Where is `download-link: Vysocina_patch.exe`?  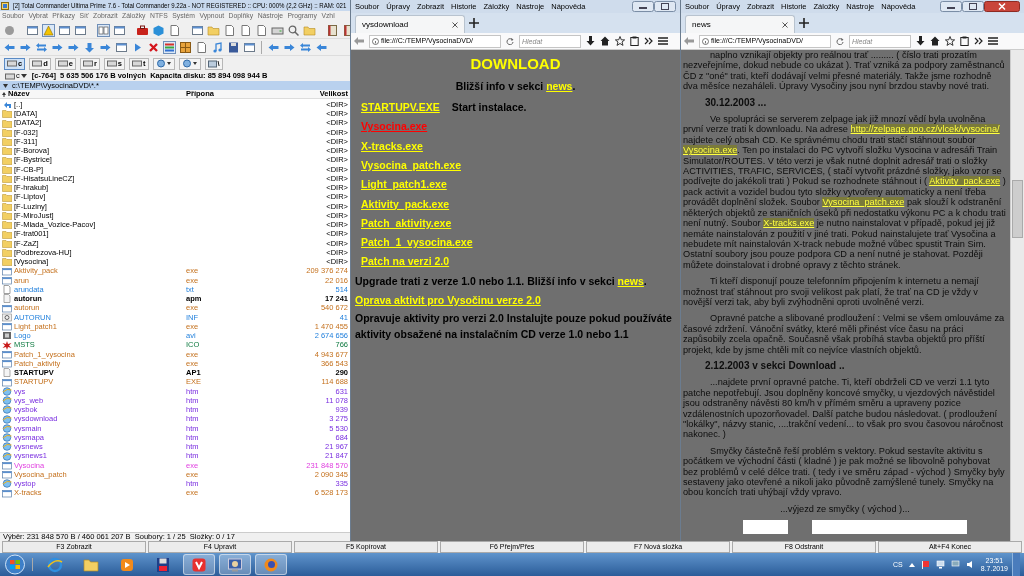 download-link: Vysocina_patch.exe is located at coordinates (411, 165).